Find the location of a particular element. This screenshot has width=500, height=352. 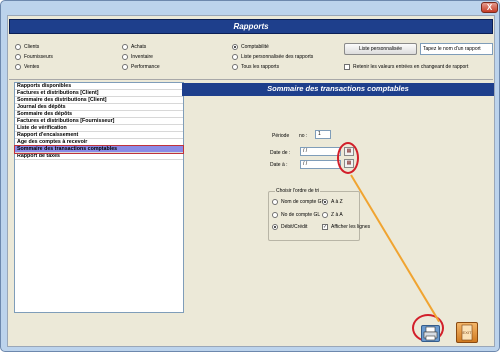

annotation-arrow is located at coordinates (395, 248).